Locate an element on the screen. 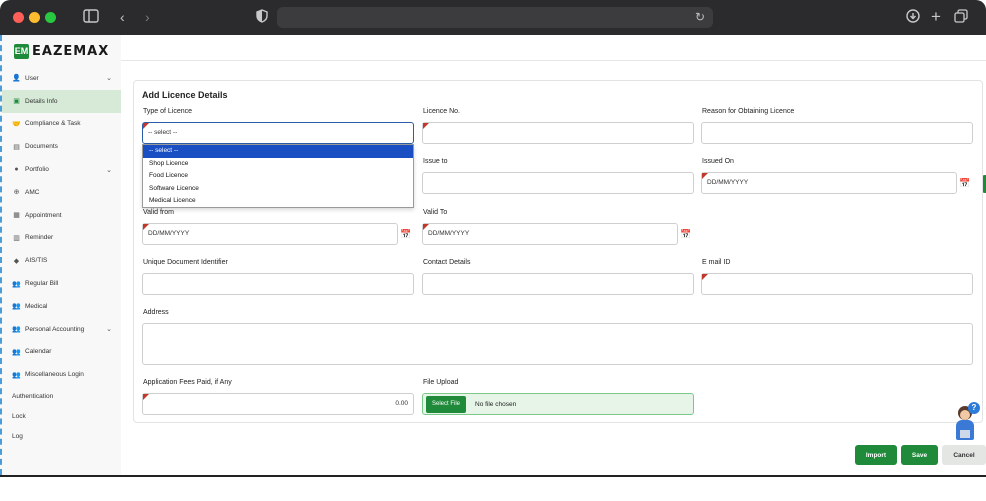  browser-toolbar: ‹ › ↻ + is located at coordinates (493, 17).